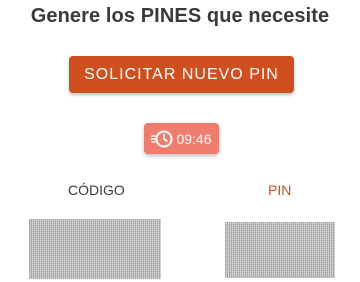 This screenshot has height=282, width=360. What do you see at coordinates (181, 74) in the screenshot?
I see `request-new-pin-button: SOLICITAR NUEVO PIN` at bounding box center [181, 74].